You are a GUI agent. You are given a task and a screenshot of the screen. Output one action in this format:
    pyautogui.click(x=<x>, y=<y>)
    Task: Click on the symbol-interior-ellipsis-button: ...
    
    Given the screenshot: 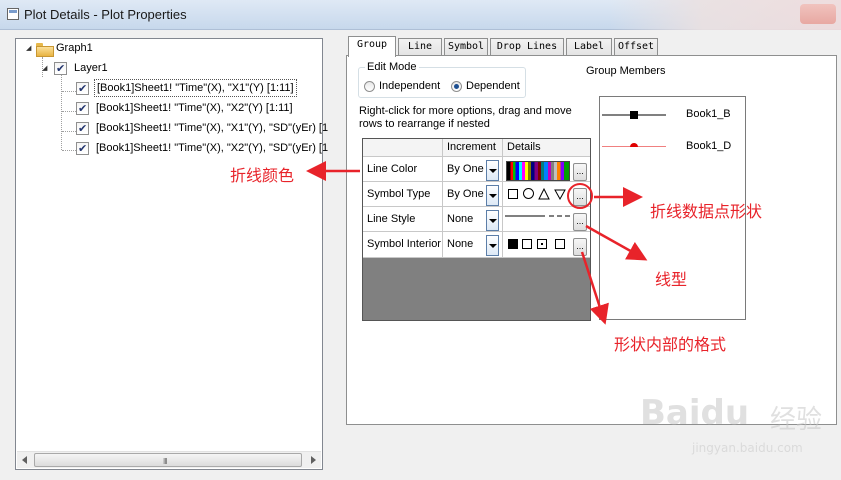 What is the action you would take?
    pyautogui.click(x=580, y=247)
    